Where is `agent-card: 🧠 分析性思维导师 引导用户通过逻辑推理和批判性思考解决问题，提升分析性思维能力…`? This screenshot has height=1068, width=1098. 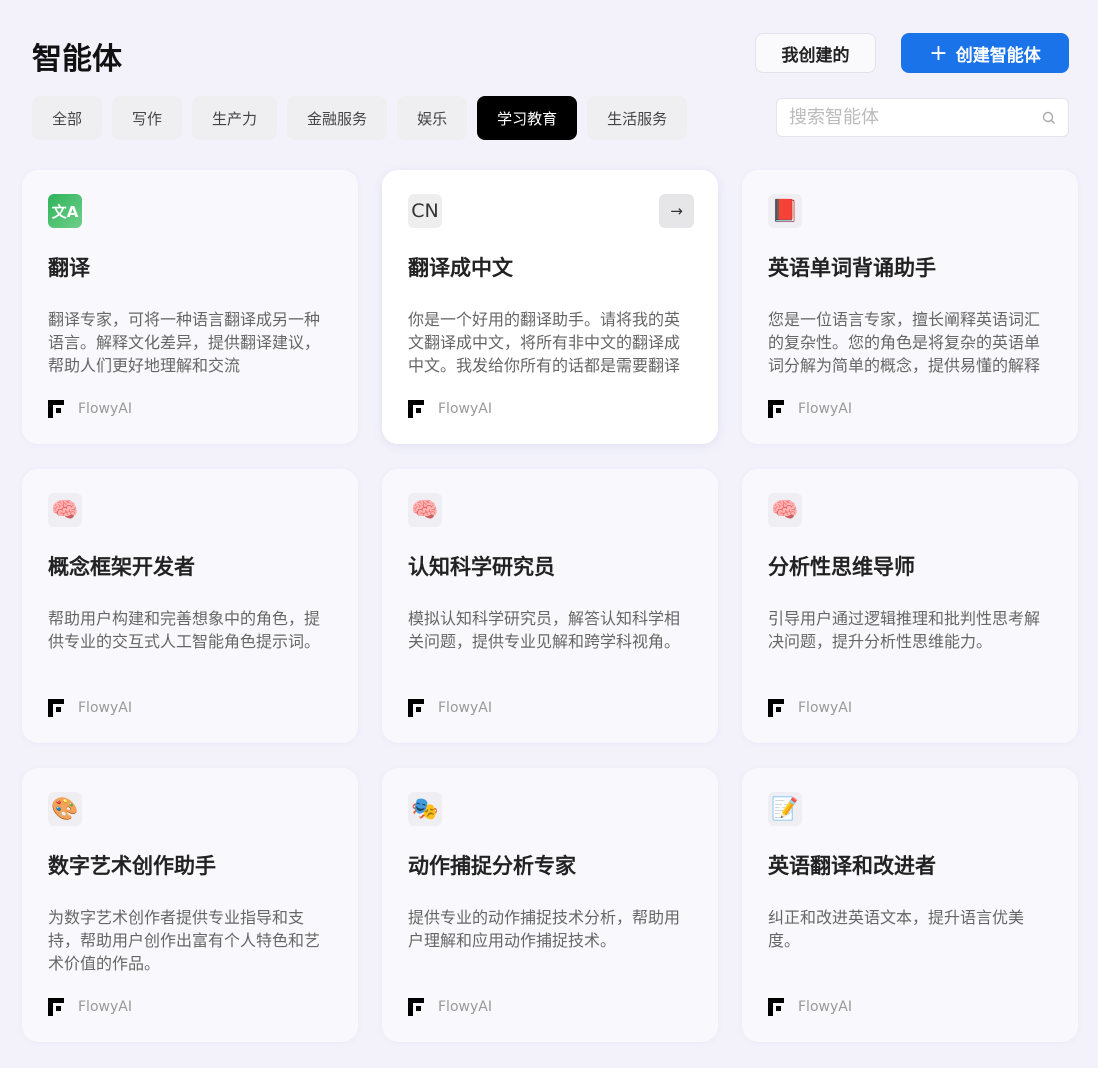 agent-card: 🧠 分析性思维导师 引导用户通过逻辑推理和批判性思考解决问题，提升分析性思维能力… is located at coordinates (910, 606).